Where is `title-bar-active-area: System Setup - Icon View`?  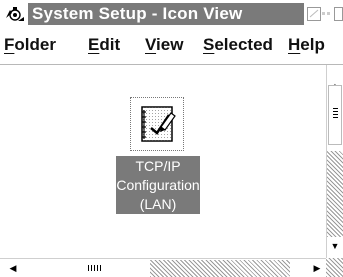
title-bar-active-area: System Setup - Icon View is located at coordinates (166, 14).